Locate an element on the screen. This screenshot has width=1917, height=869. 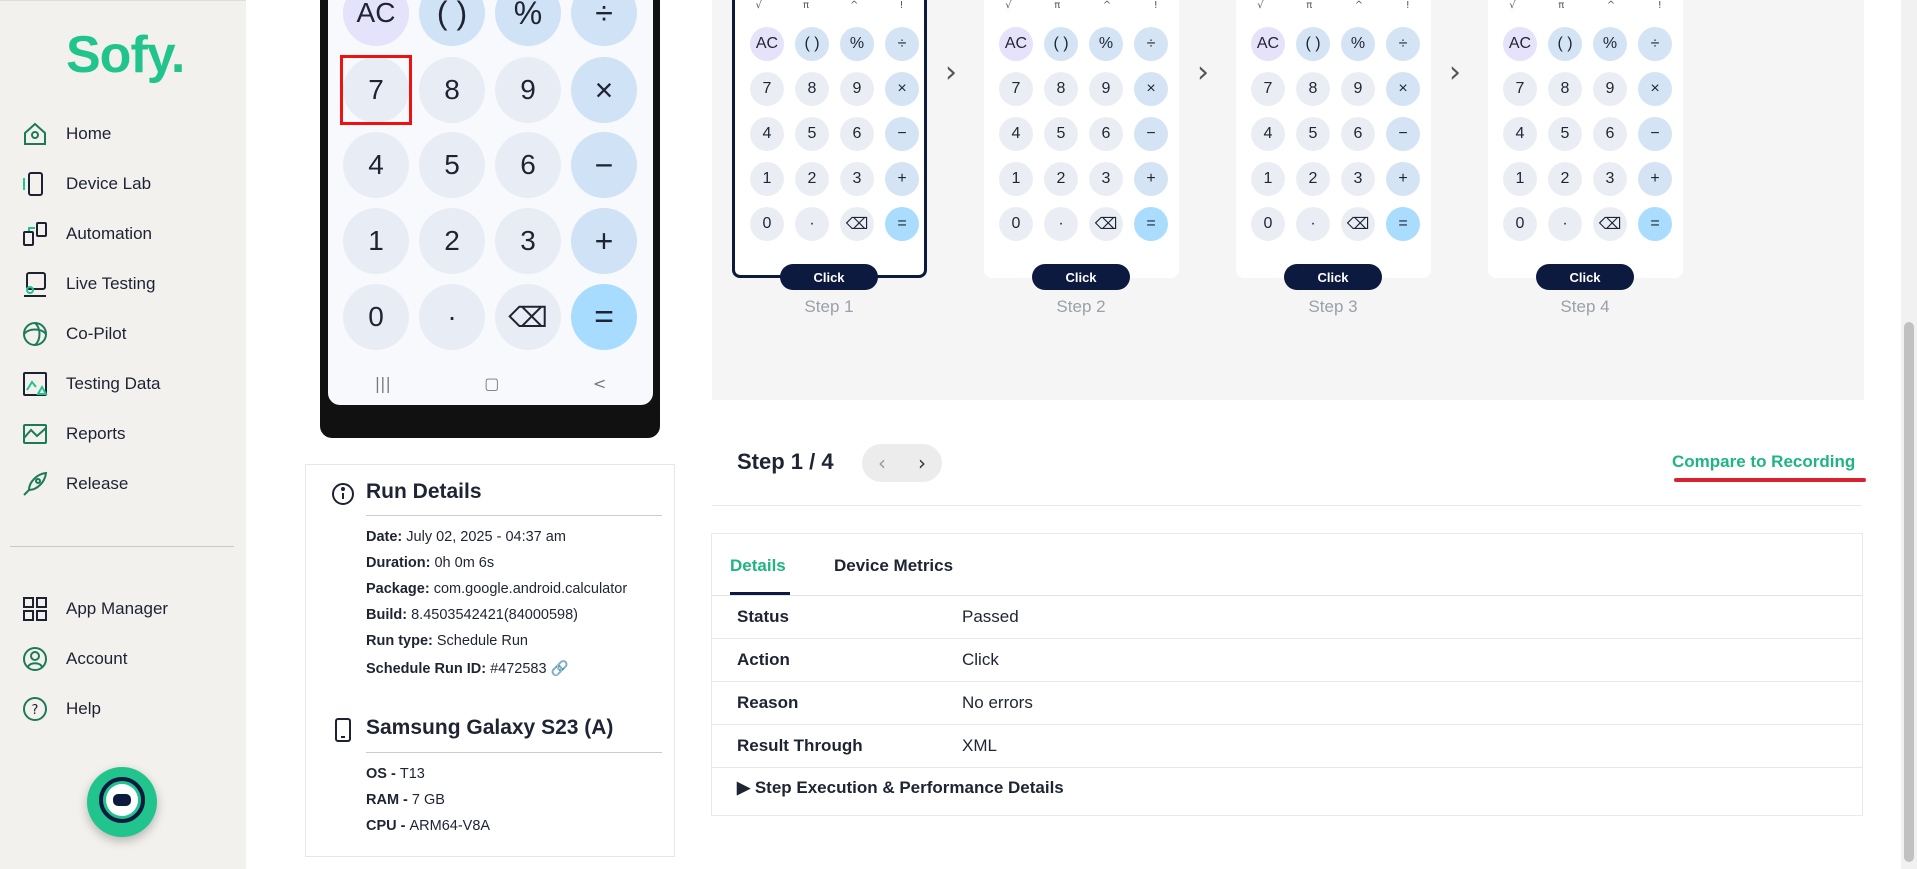
mini-scientific-row: √ π ^! is located at coordinates (1081, 6).